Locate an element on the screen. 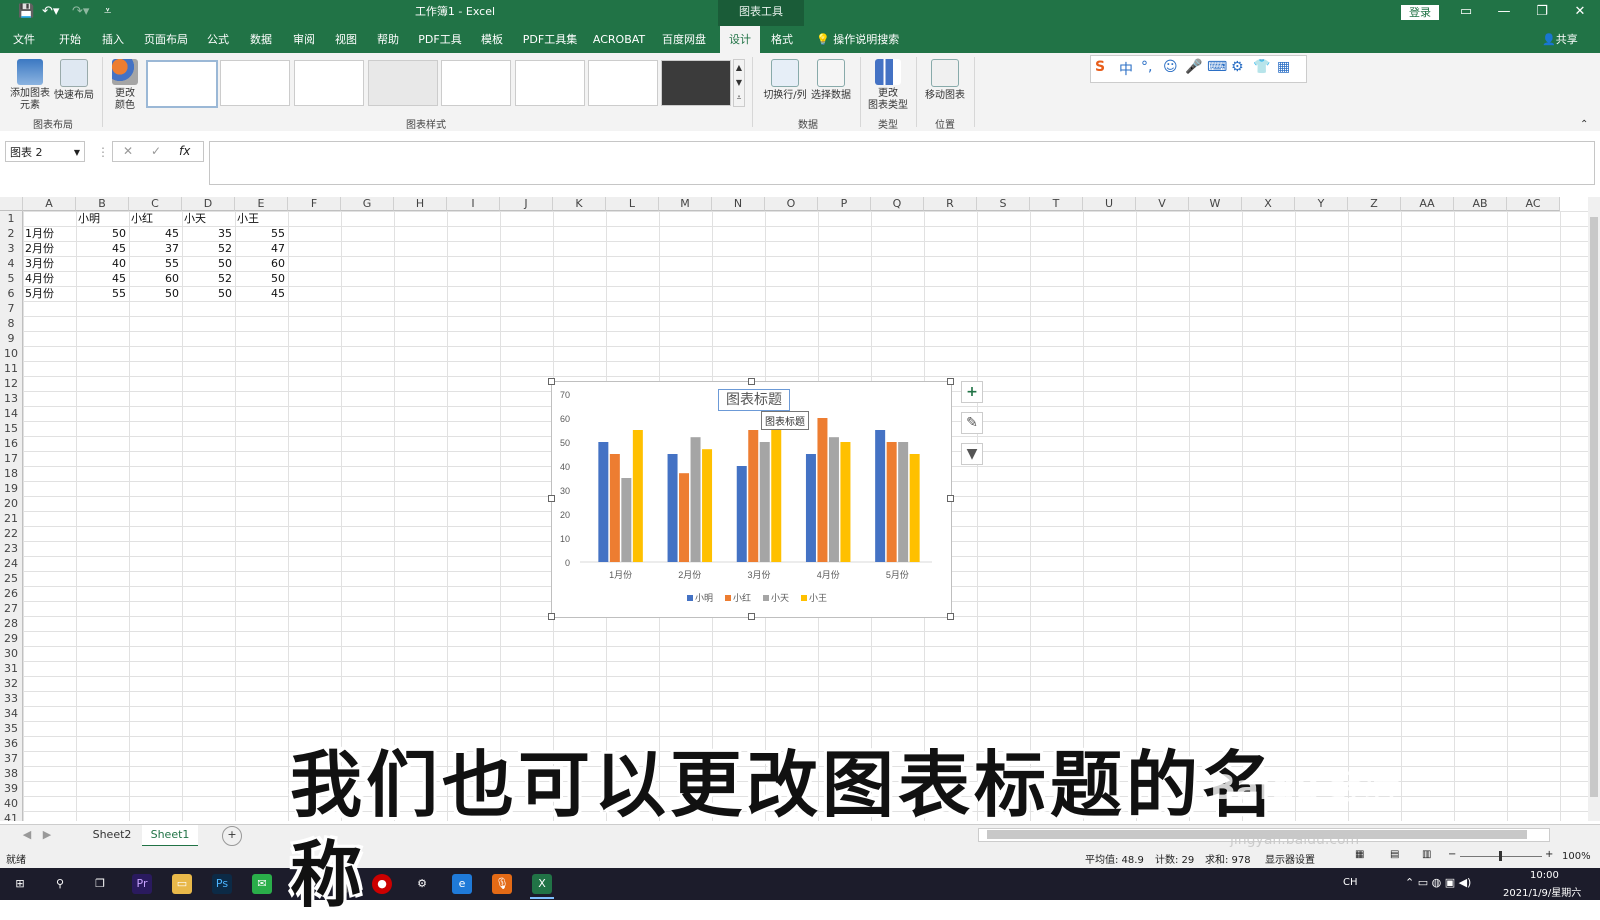 The image size is (1600, 920). column-header-Z: Z is located at coordinates (1374, 204).